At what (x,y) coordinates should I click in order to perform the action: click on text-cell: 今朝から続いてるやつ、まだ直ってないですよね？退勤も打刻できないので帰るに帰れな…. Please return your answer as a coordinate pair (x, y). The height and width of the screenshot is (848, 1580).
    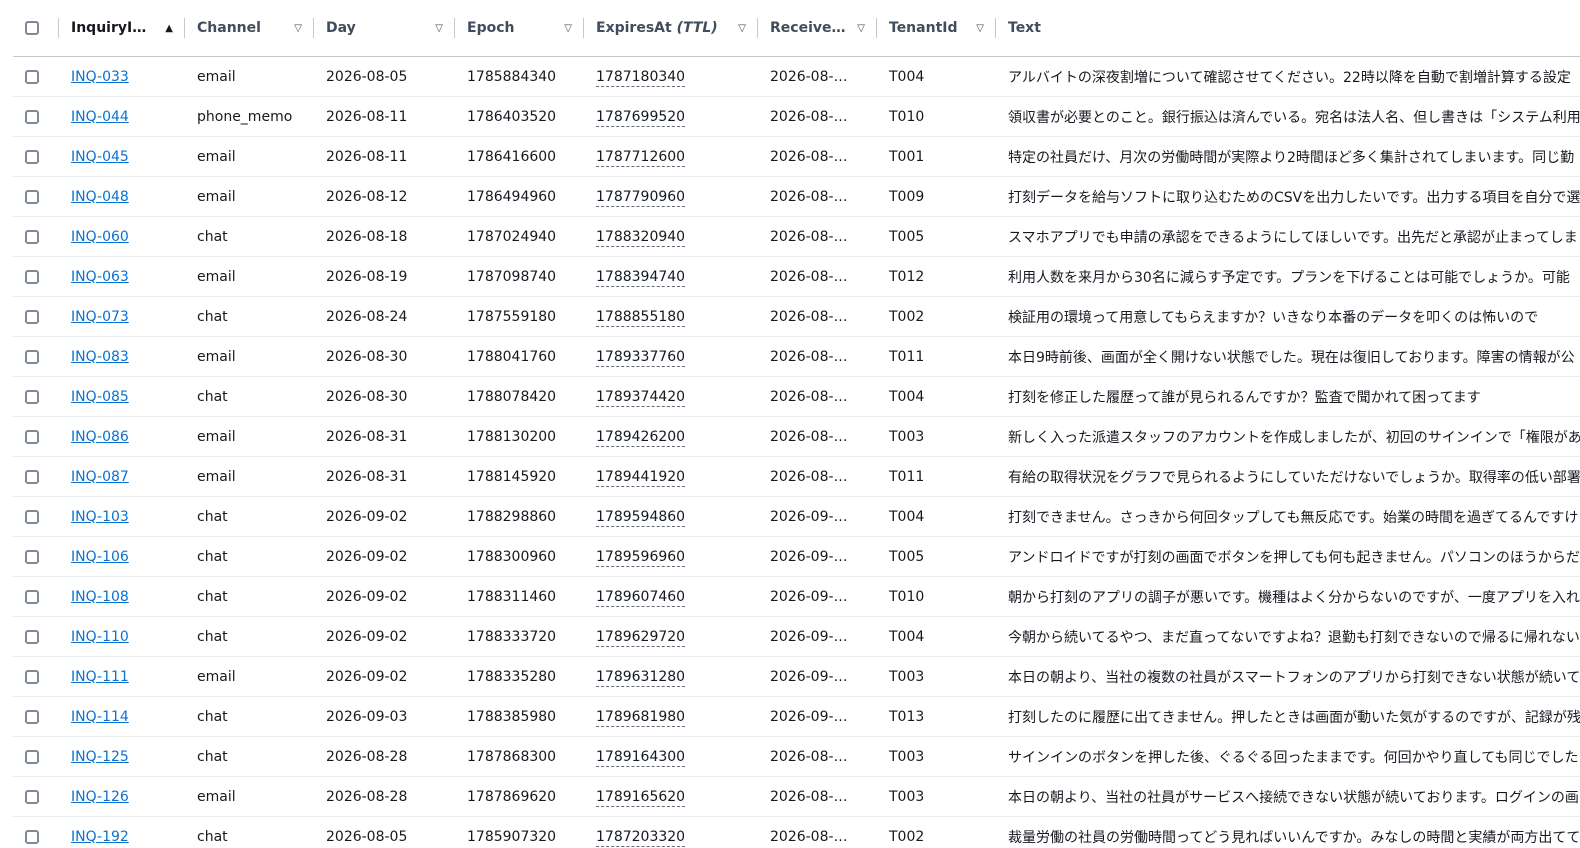
    Looking at the image, I should click on (1288, 636).